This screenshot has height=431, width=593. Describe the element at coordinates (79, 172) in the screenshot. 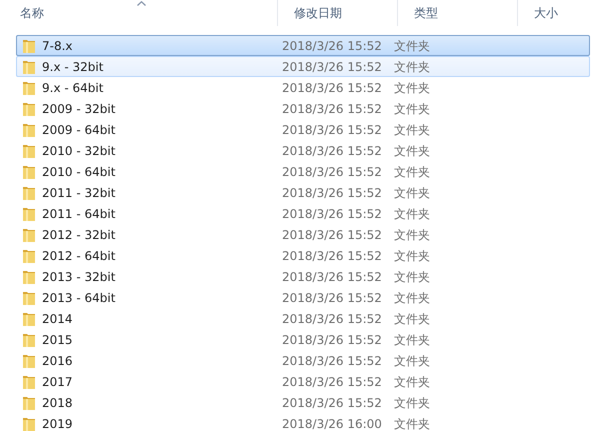

I see `file-name: 2010 - 64bit` at that location.